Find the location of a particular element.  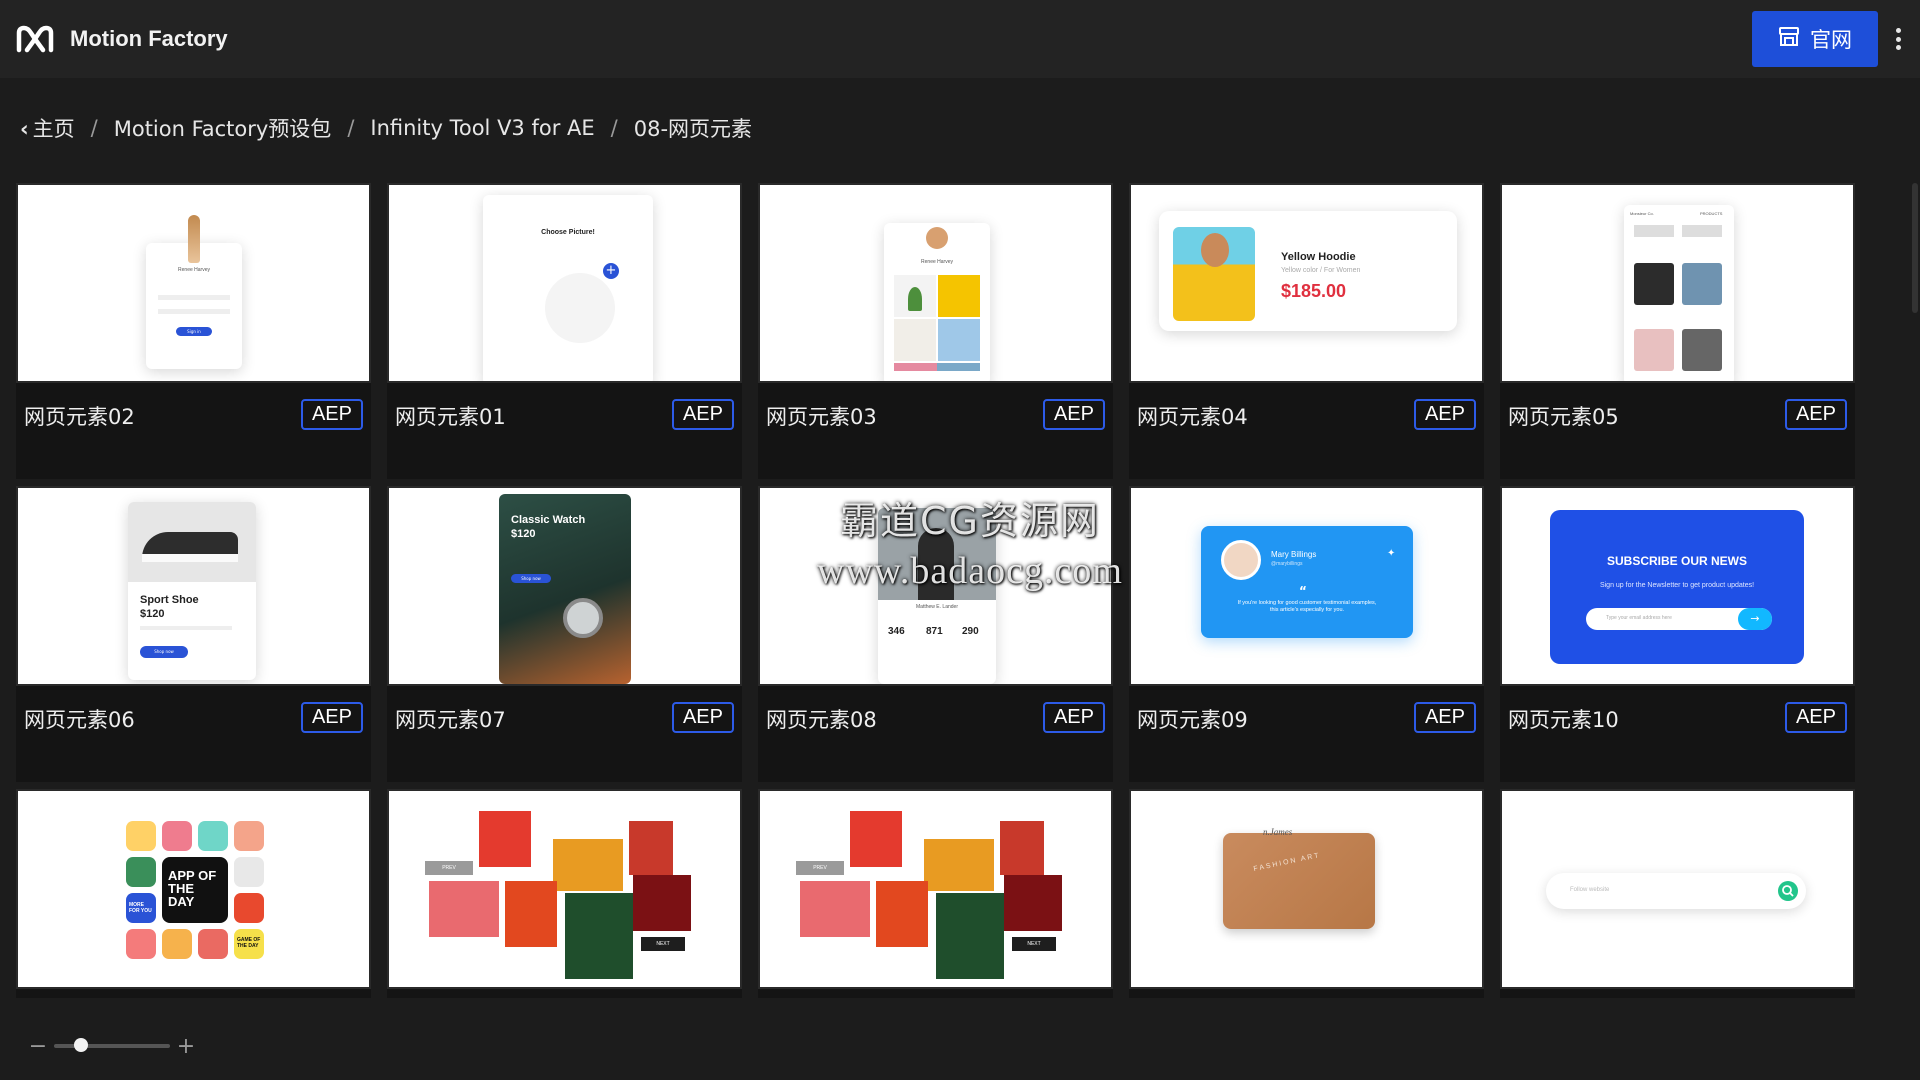

breadcrumb-infinity-tool: Infinity Tool V3 for AE is located at coordinates (482, 128).